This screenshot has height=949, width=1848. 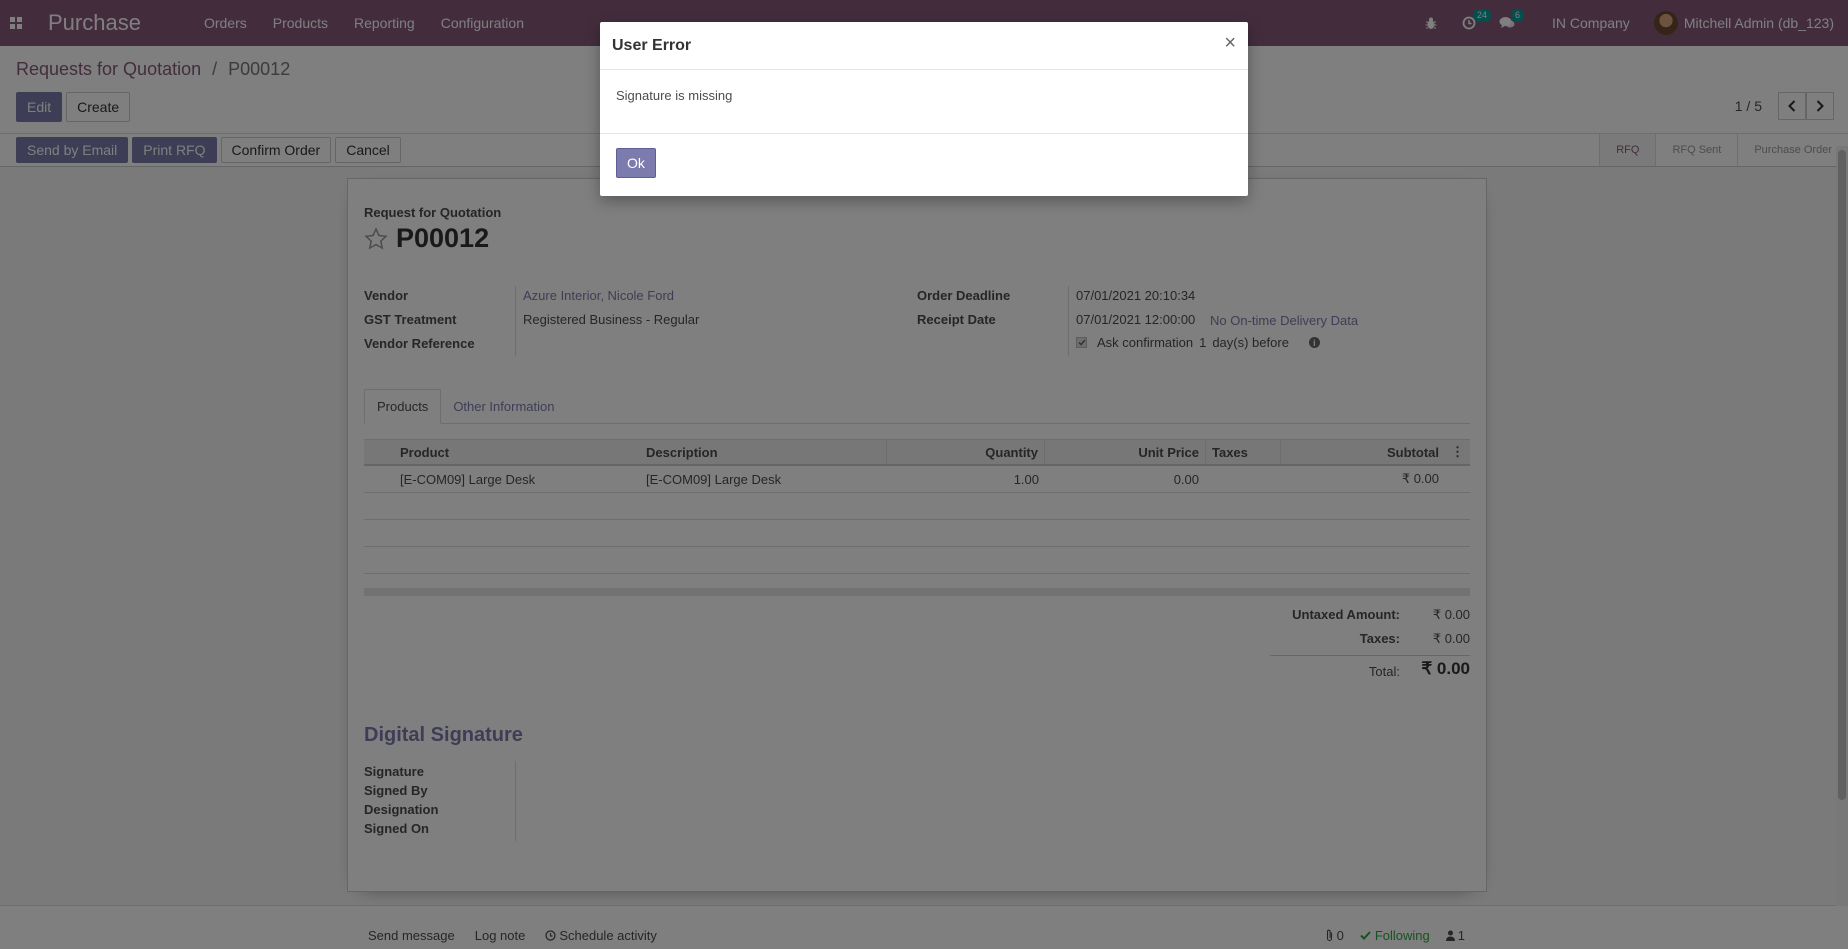 I want to click on dialog-body: Signature is missing, so click(x=924, y=102).